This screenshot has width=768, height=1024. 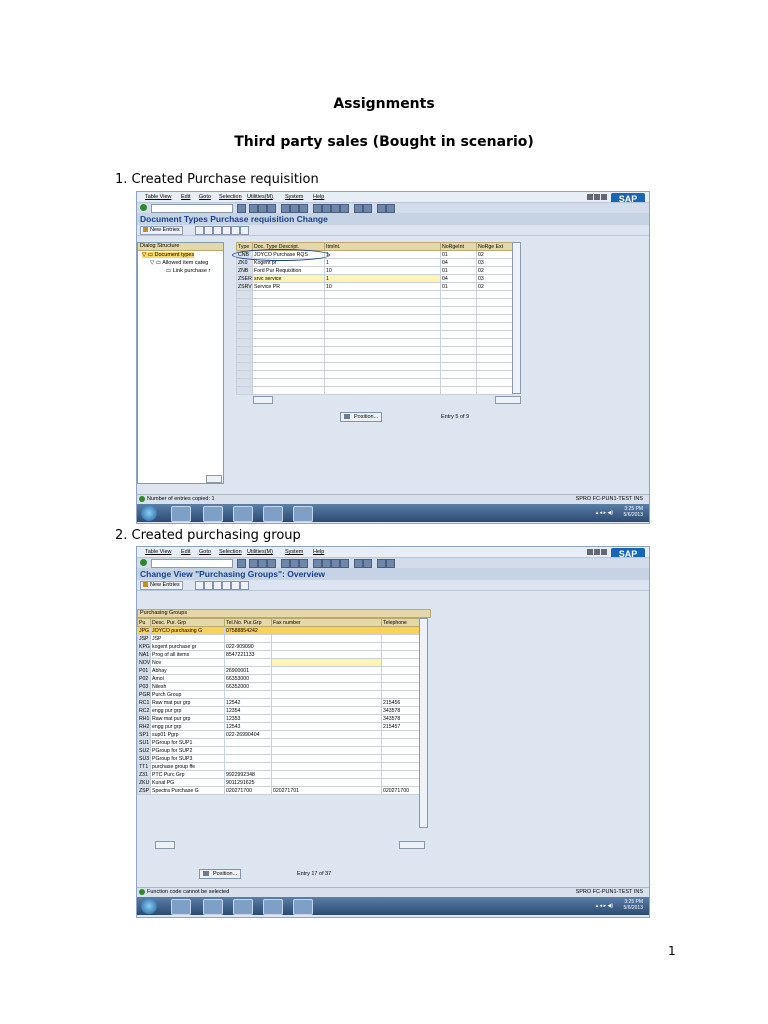 I want to click on save-icon, so click(x=241, y=208).